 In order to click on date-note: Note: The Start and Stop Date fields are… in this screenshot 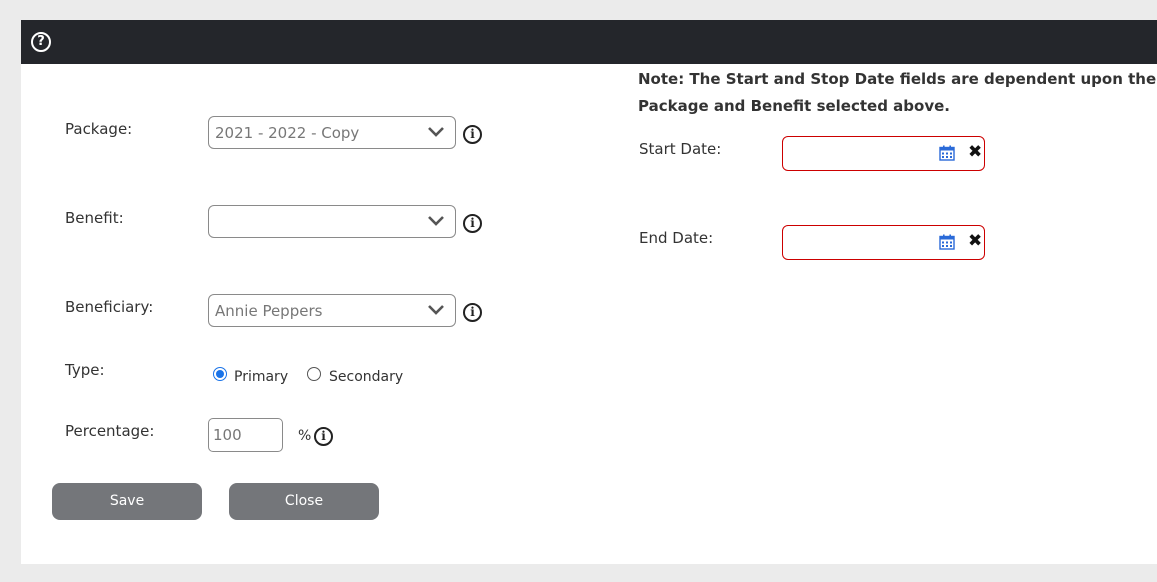, I will do `click(897, 92)`.